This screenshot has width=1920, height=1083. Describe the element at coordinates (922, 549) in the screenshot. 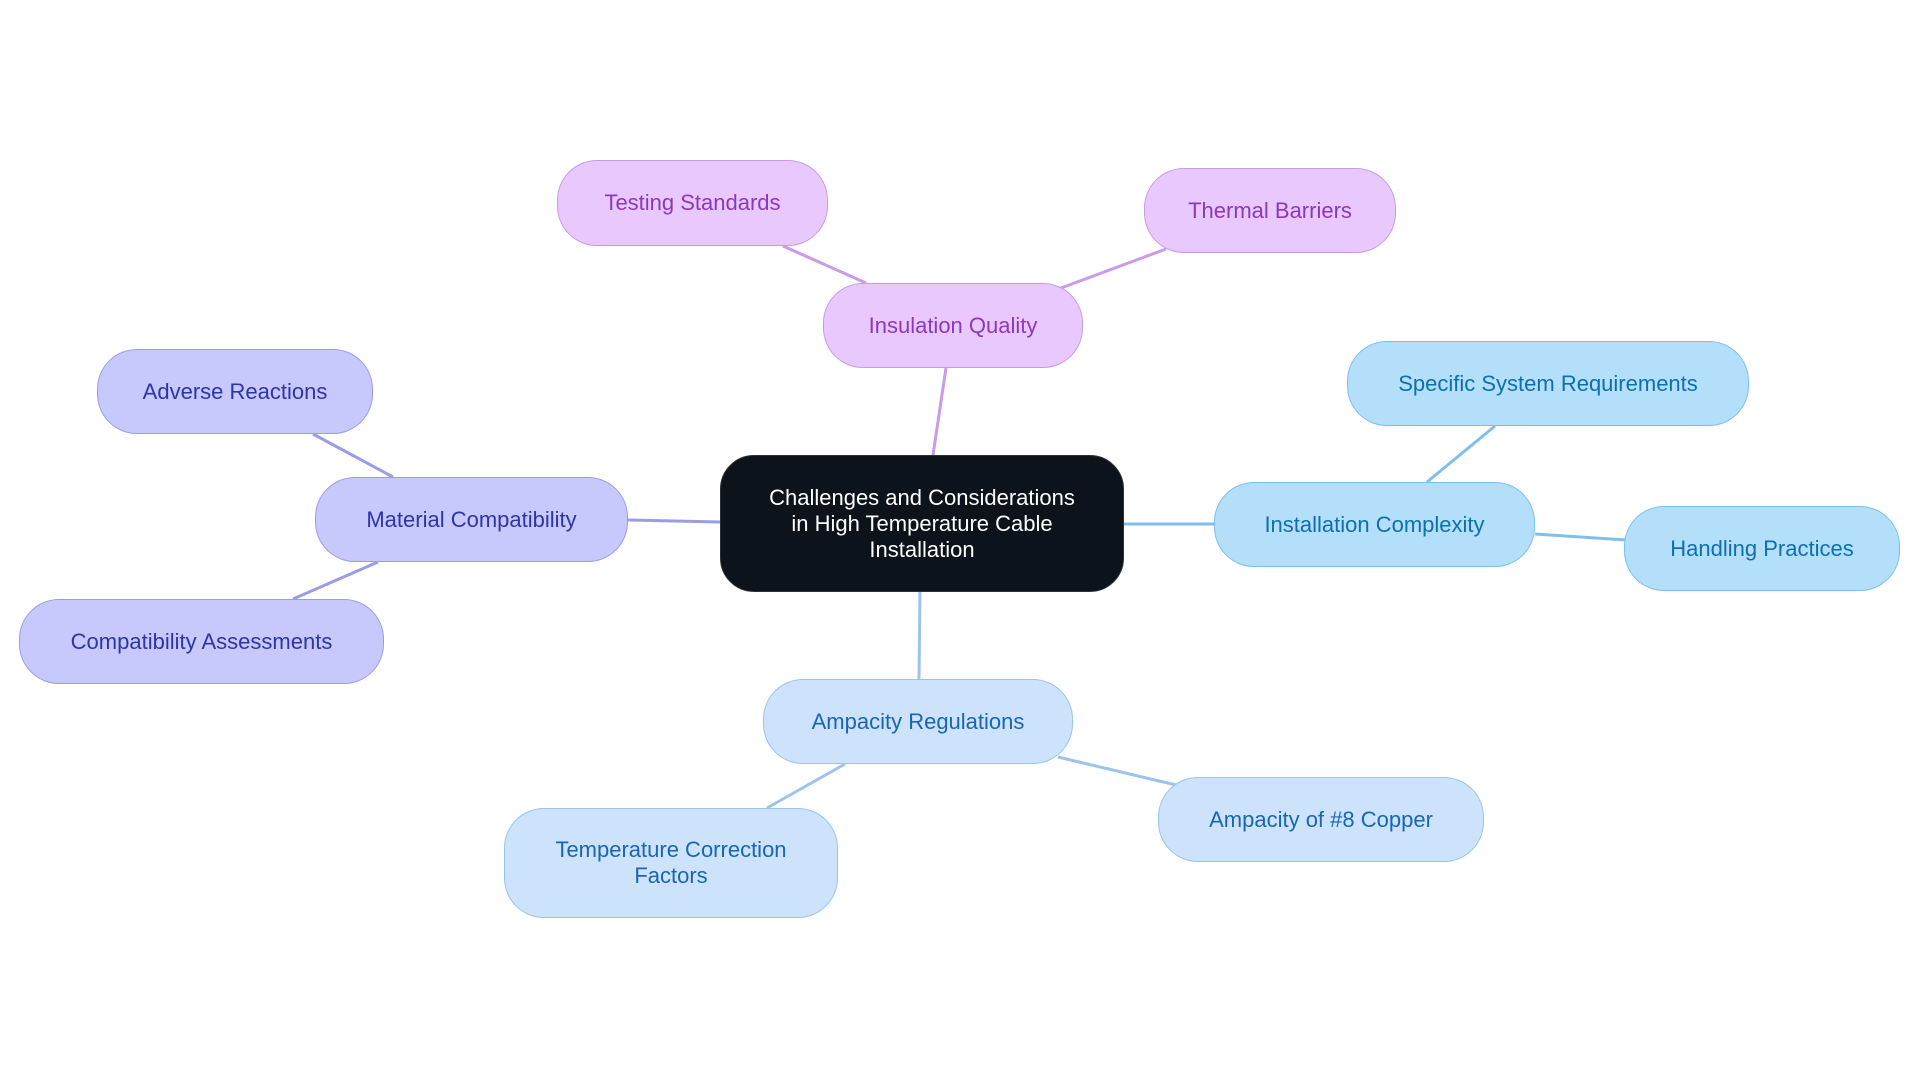

I see `root-label-line-3: Installation` at that location.